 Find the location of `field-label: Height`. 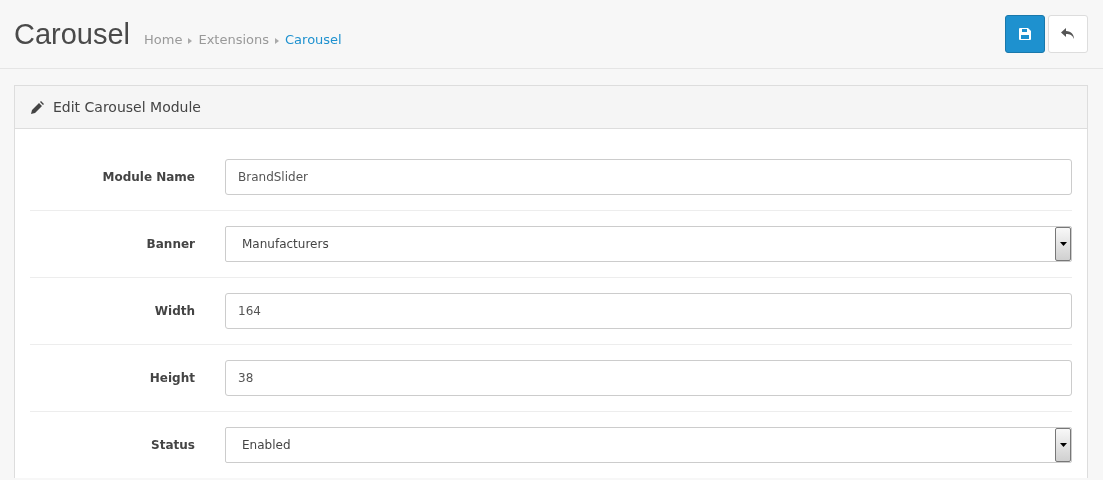

field-label: Height is located at coordinates (171, 378).